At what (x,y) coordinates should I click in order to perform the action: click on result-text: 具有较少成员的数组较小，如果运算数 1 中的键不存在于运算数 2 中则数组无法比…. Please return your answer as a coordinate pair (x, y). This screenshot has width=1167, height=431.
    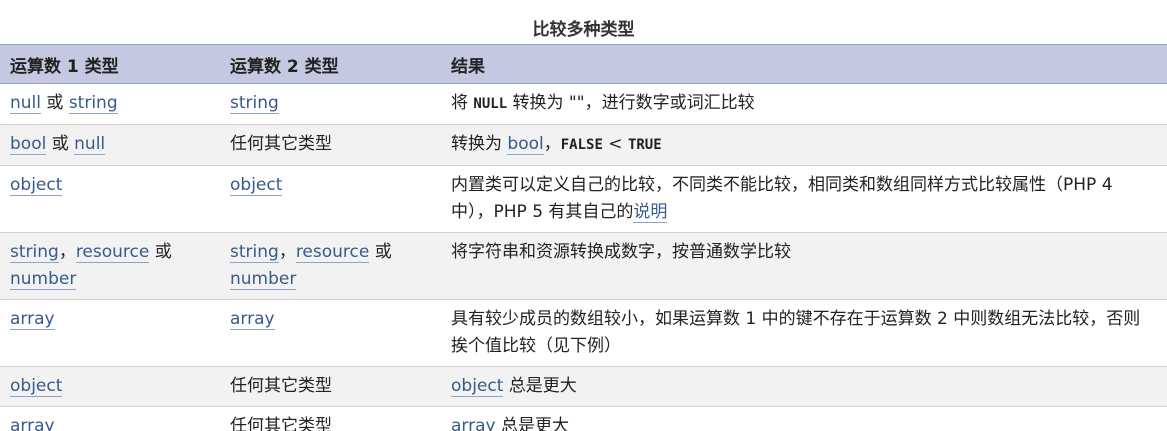
    Looking at the image, I should click on (796, 332).